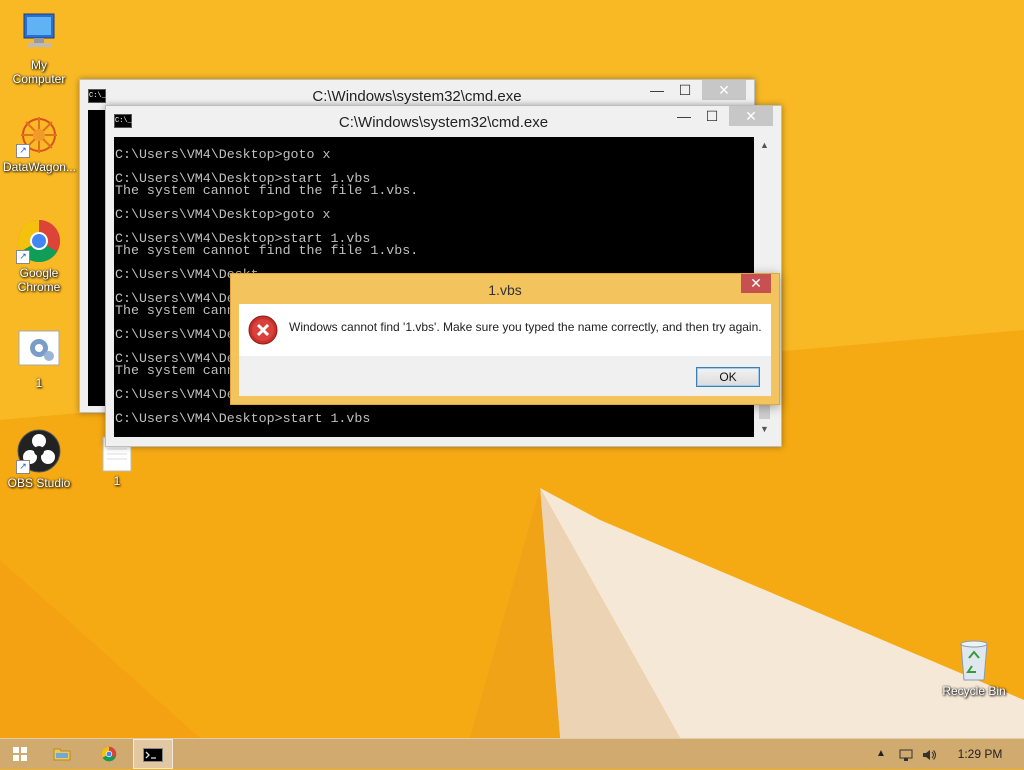 The image size is (1024, 770). Describe the element at coordinates (974, 691) in the screenshot. I see `desktop-icon-label: Recycle Bin` at that location.